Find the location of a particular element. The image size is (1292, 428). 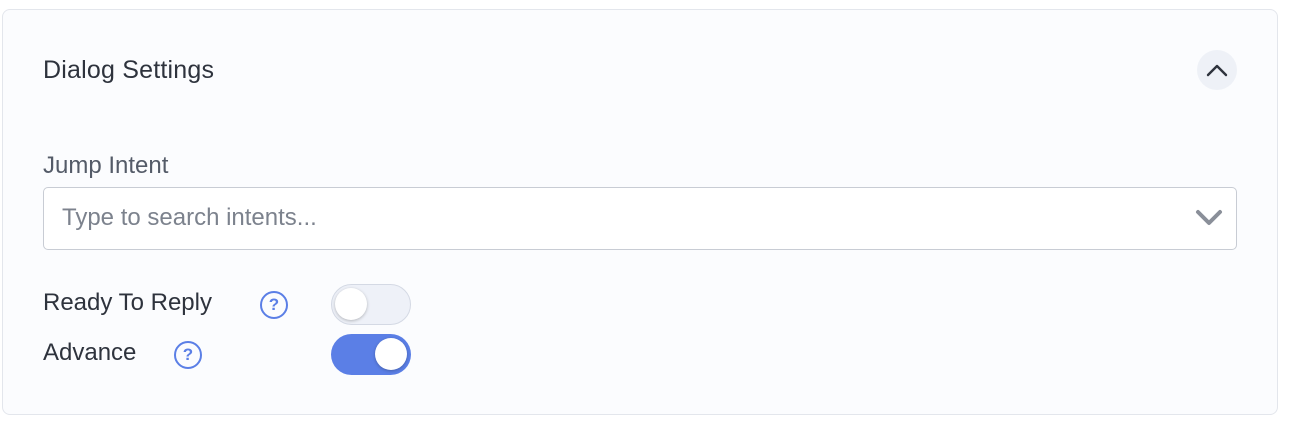

chevron-down-icon is located at coordinates (1209, 218).